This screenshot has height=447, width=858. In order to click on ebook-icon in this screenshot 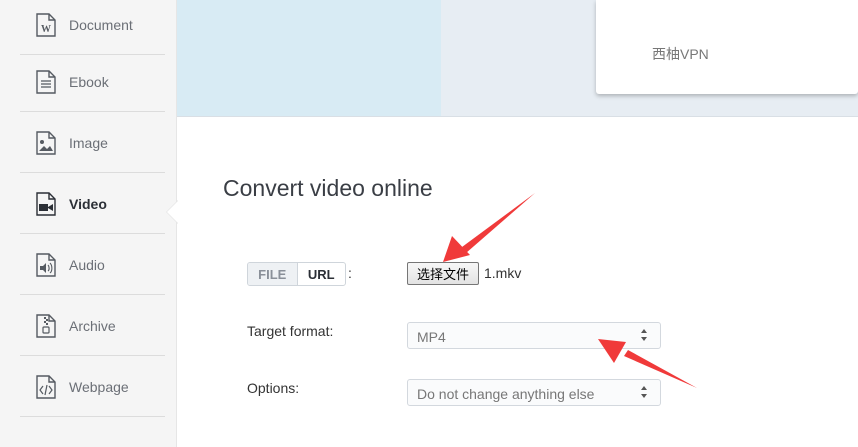, I will do `click(46, 82)`.